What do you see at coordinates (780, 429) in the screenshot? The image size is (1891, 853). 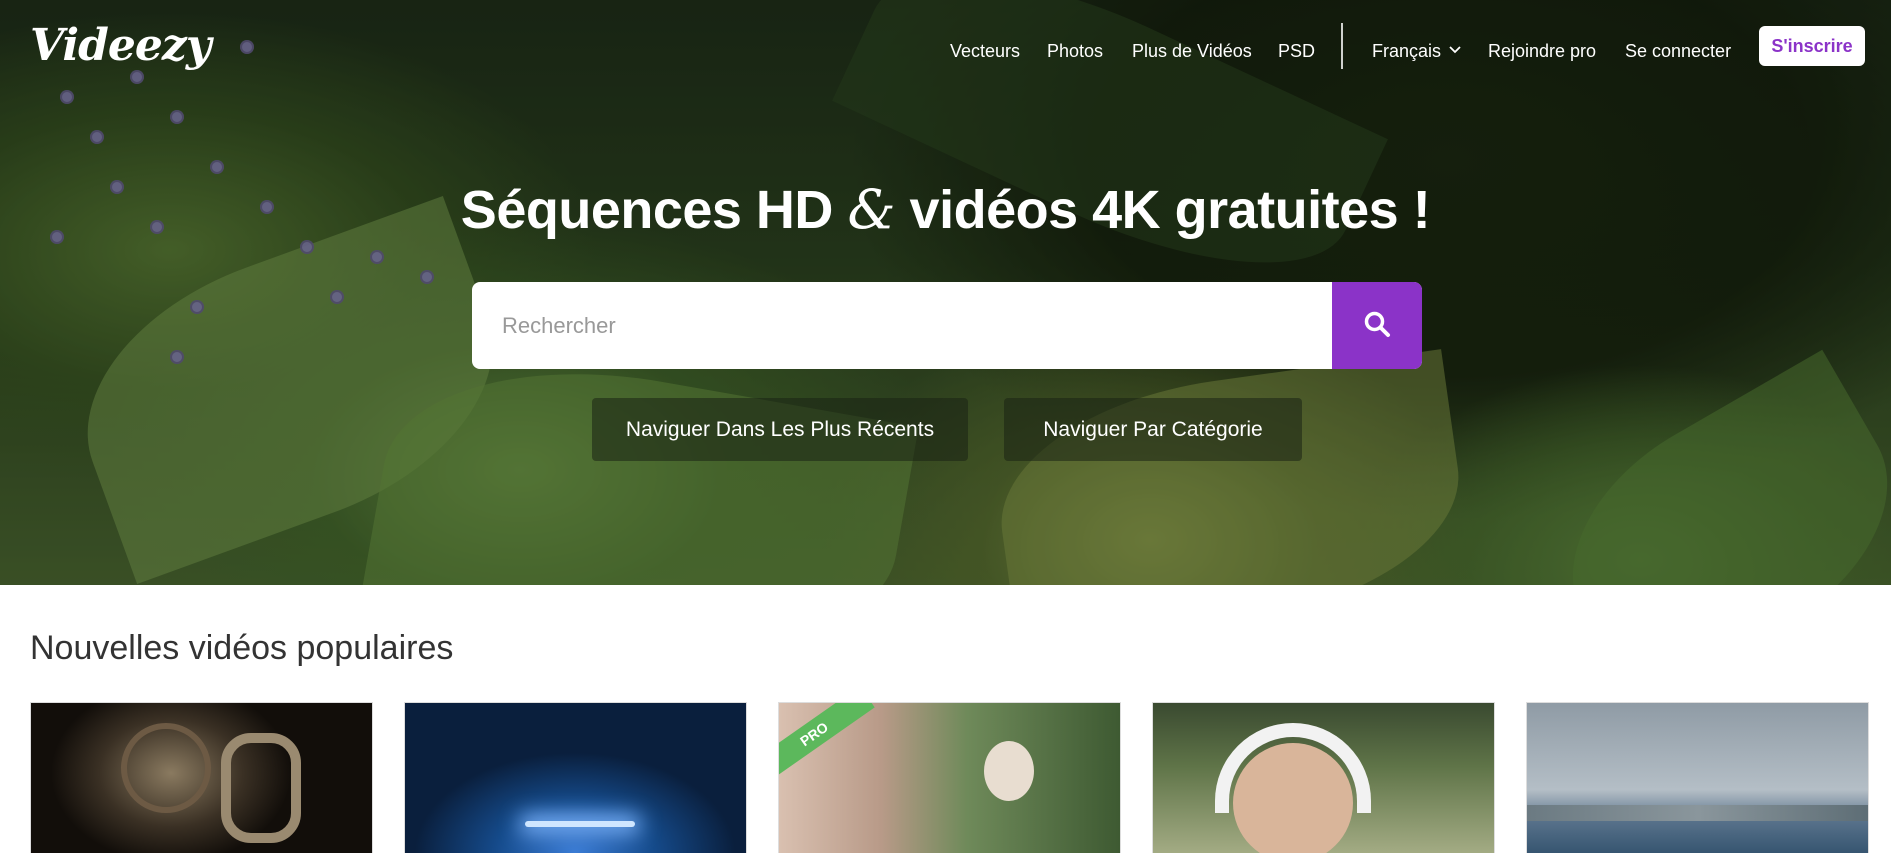 I see `browse-recent-button: Naviguer Dans Les Plus Récents` at bounding box center [780, 429].